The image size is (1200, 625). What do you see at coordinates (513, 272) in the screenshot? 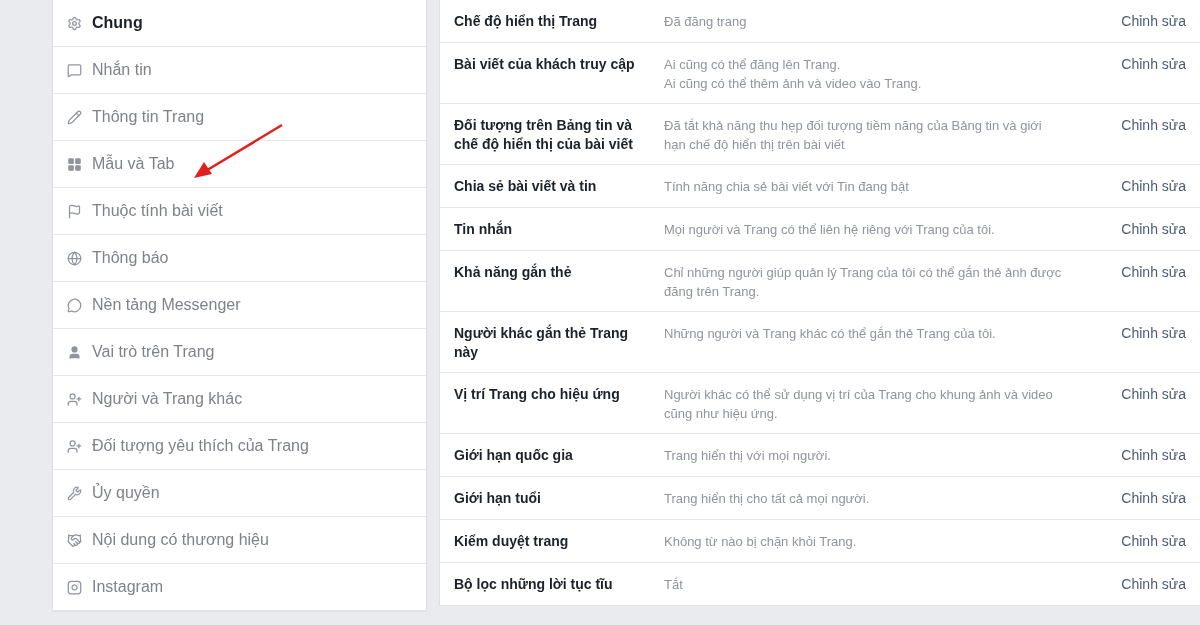
I see `setting-name: Khả năng gắn thẻ` at bounding box center [513, 272].